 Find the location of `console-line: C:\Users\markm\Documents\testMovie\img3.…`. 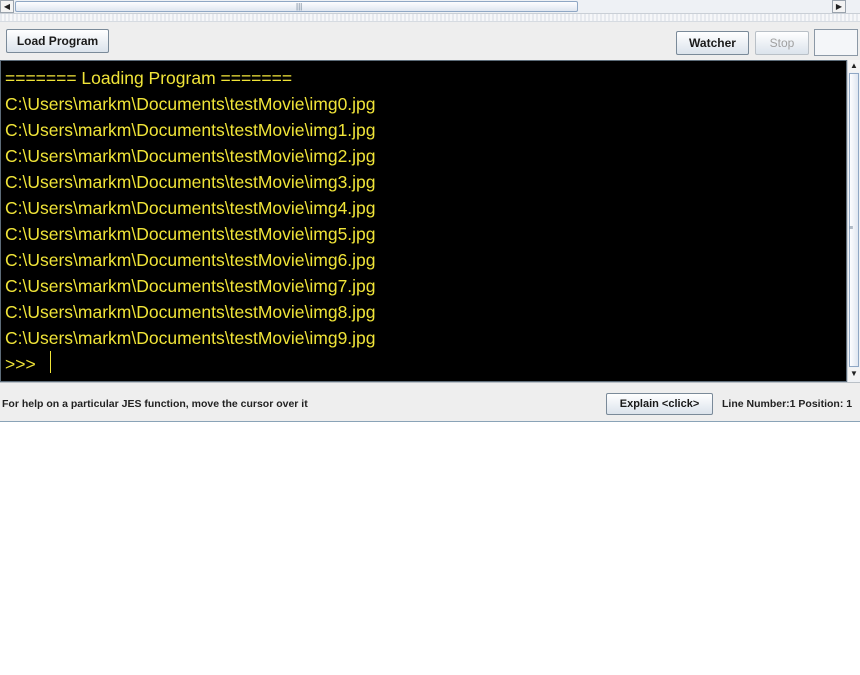

console-line: C:\Users\markm\Documents\testMovie\img3.… is located at coordinates (190, 182).